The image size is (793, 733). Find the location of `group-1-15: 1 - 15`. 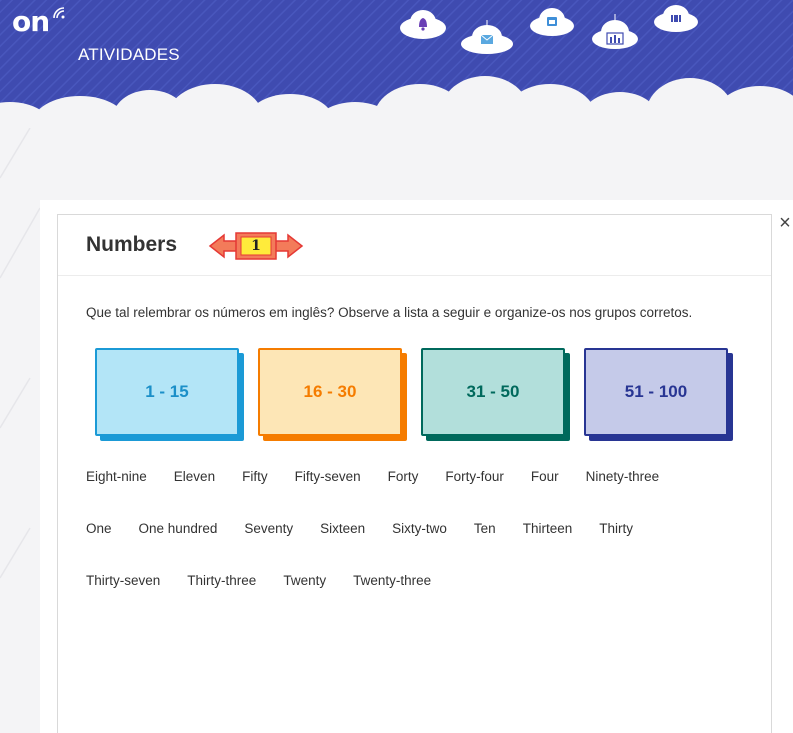

group-1-15: 1 - 15 is located at coordinates (167, 392).